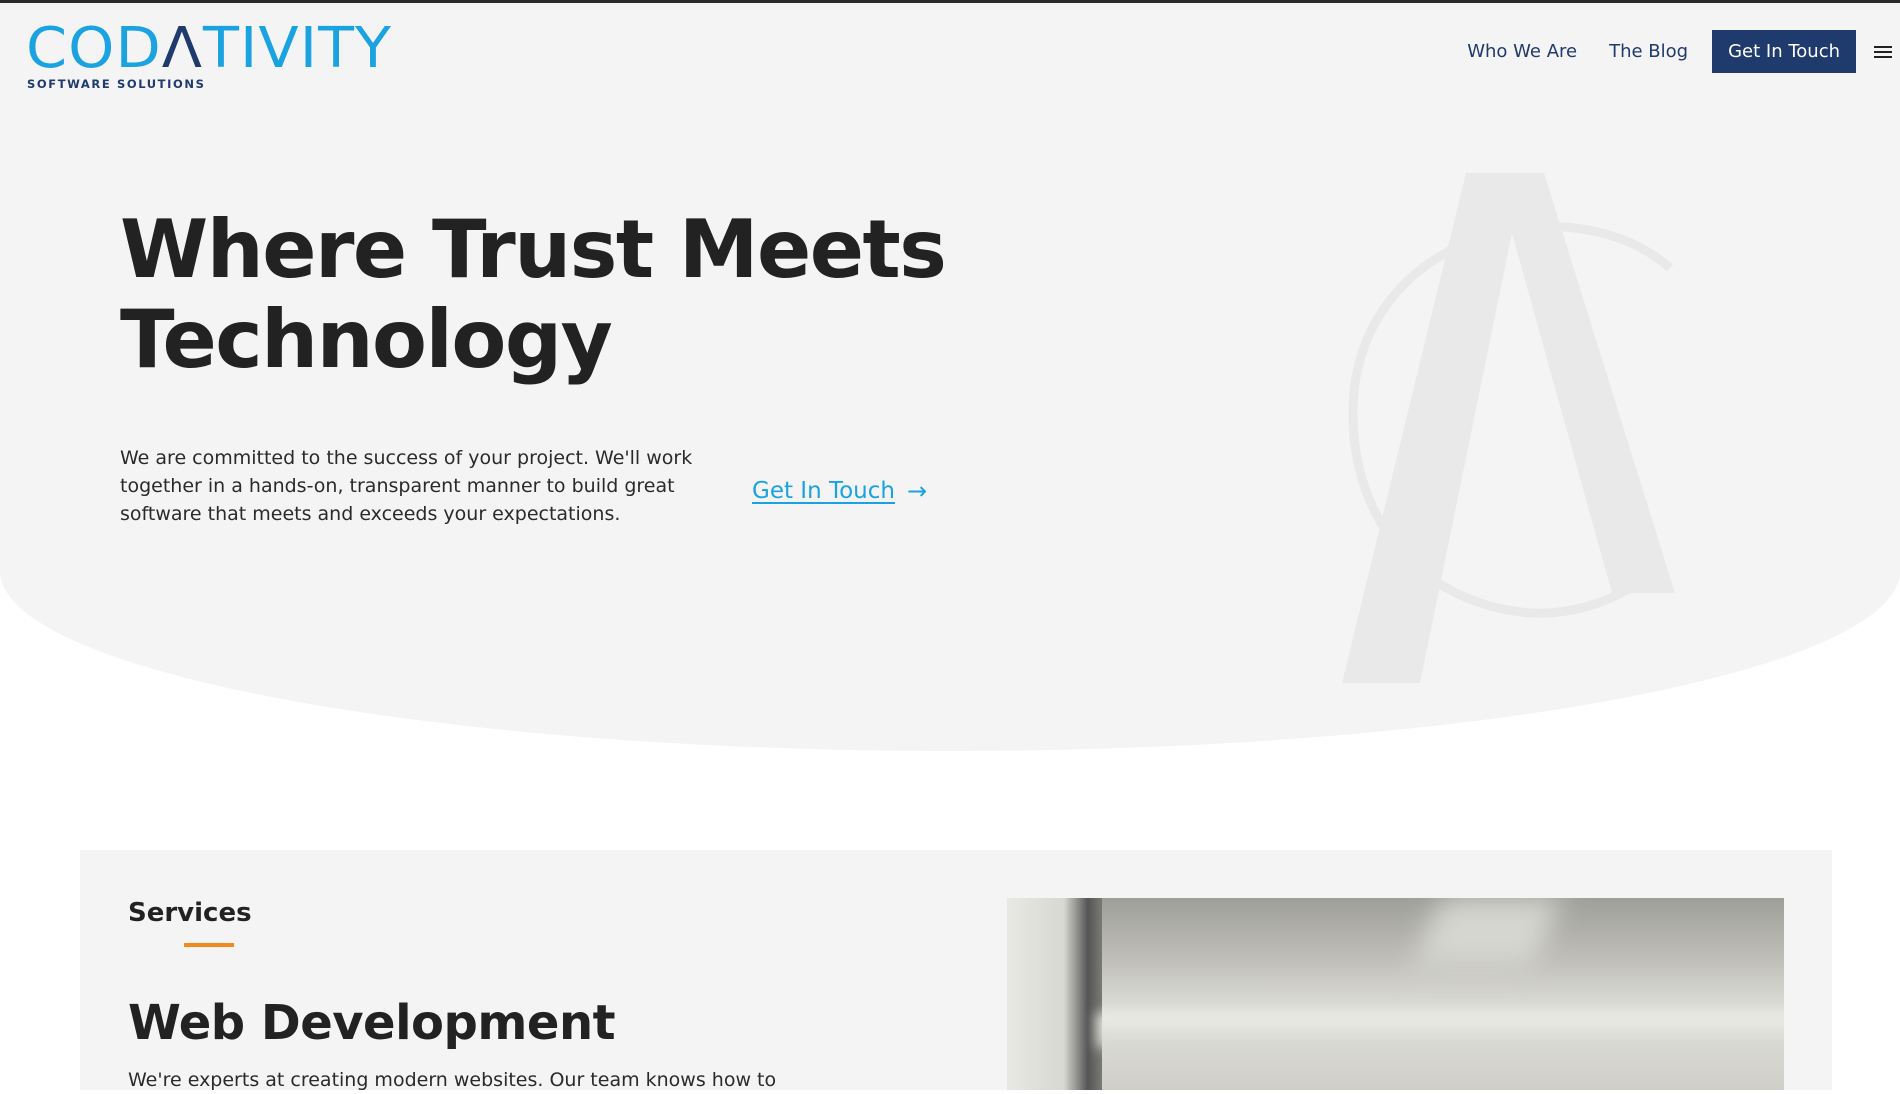  What do you see at coordinates (209, 945) in the screenshot?
I see `services-underline` at bounding box center [209, 945].